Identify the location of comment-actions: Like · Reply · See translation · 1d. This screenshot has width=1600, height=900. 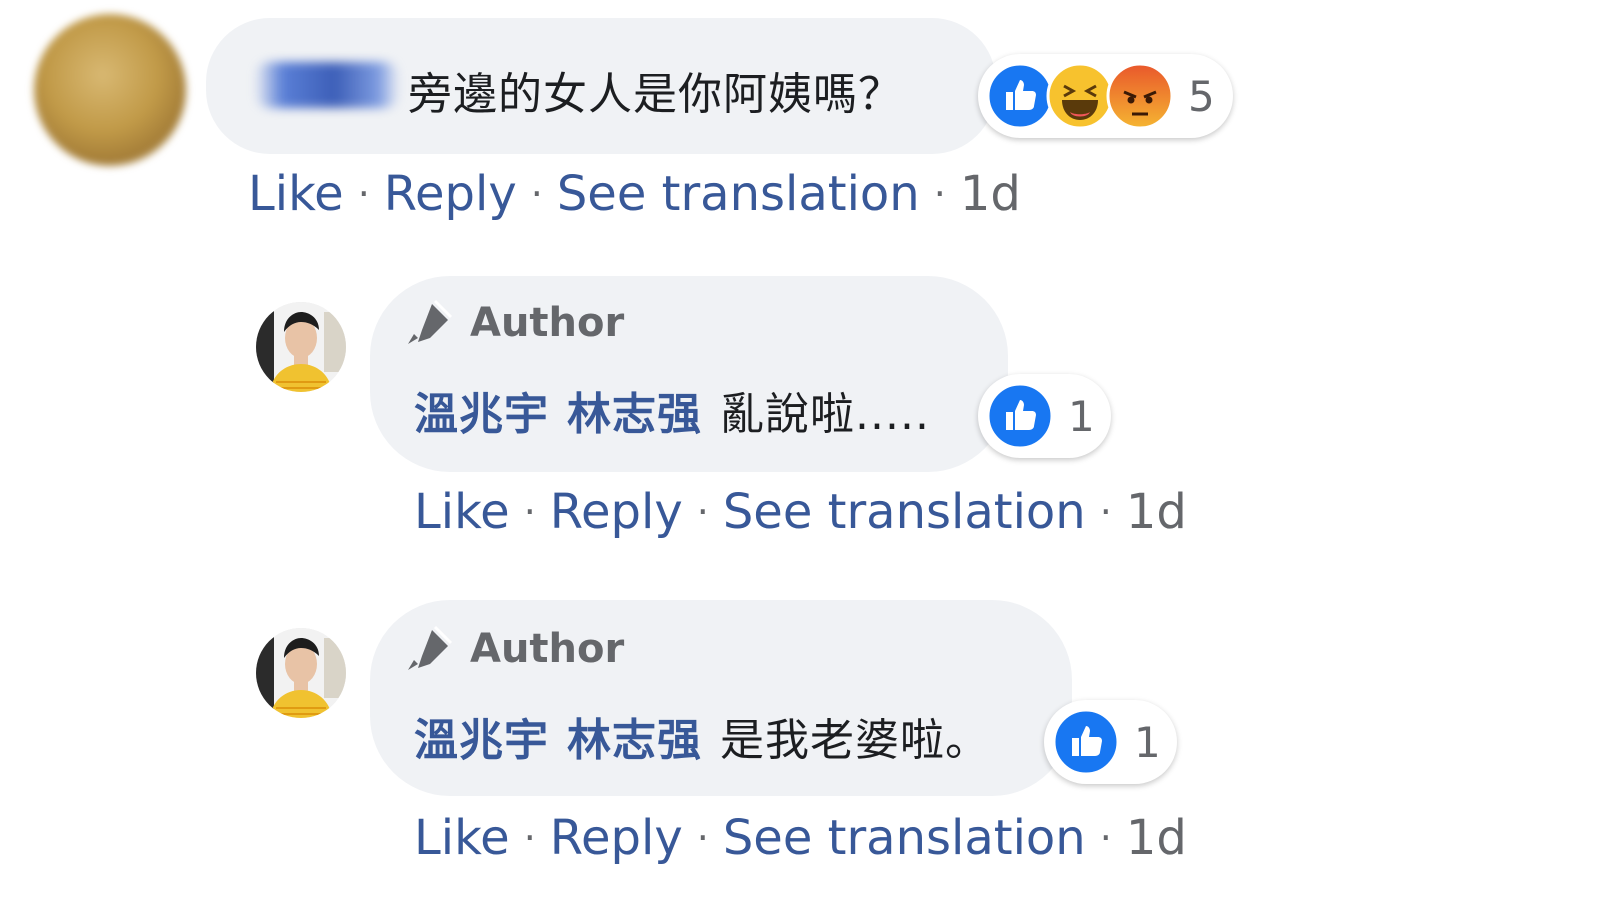
(634, 194).